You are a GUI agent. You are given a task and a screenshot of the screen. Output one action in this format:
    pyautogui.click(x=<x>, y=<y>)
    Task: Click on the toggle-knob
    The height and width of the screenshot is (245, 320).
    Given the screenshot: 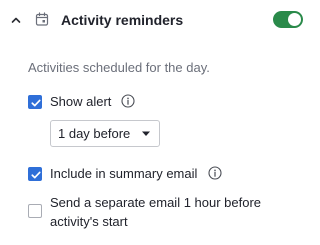 What is the action you would take?
    pyautogui.click(x=294, y=19)
    